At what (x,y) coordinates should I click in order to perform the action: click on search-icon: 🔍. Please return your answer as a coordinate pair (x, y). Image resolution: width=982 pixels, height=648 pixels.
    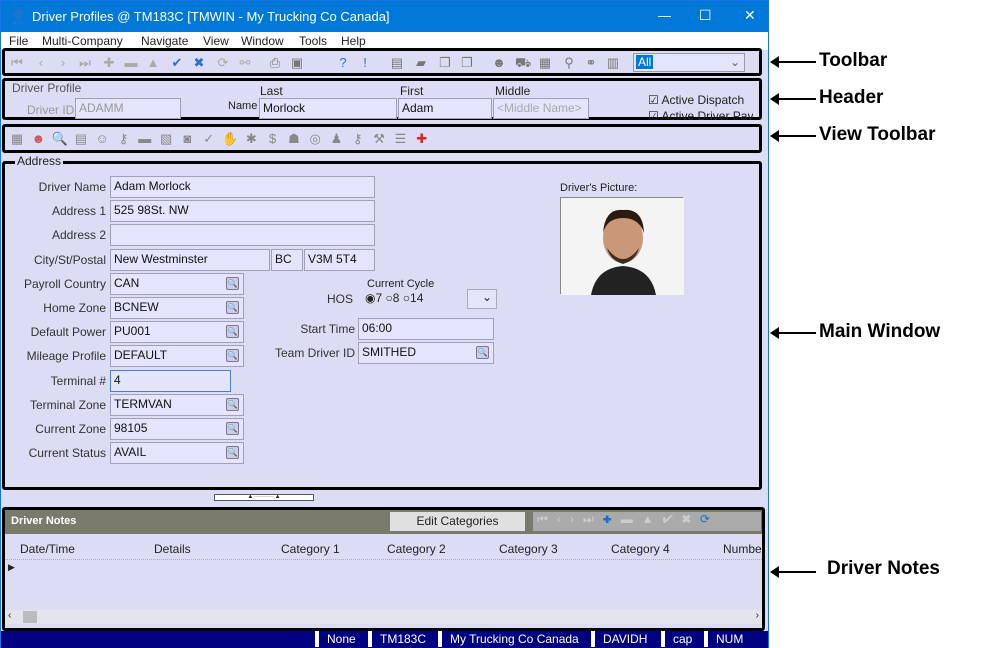
    Looking at the image, I should click on (60, 139).